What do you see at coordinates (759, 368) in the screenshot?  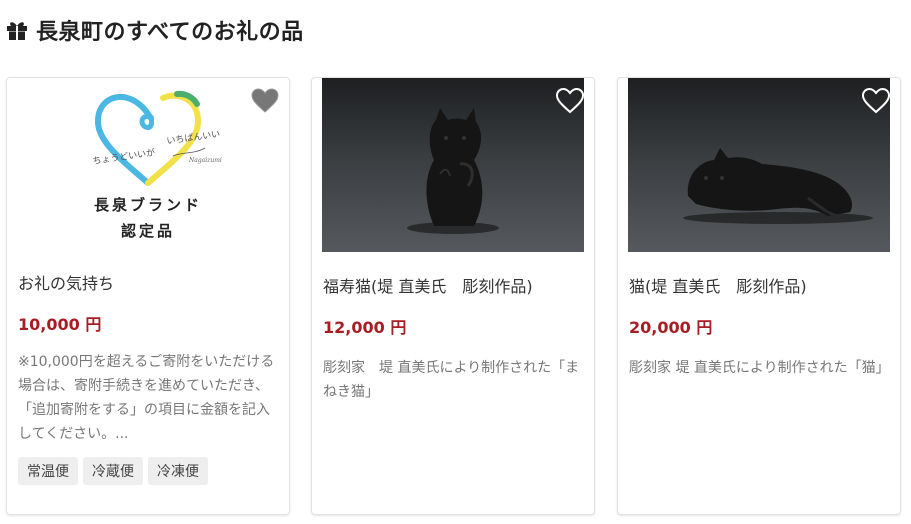 I see `product-description: 彫刻家 堤 直美氏により制作された「猫」` at bounding box center [759, 368].